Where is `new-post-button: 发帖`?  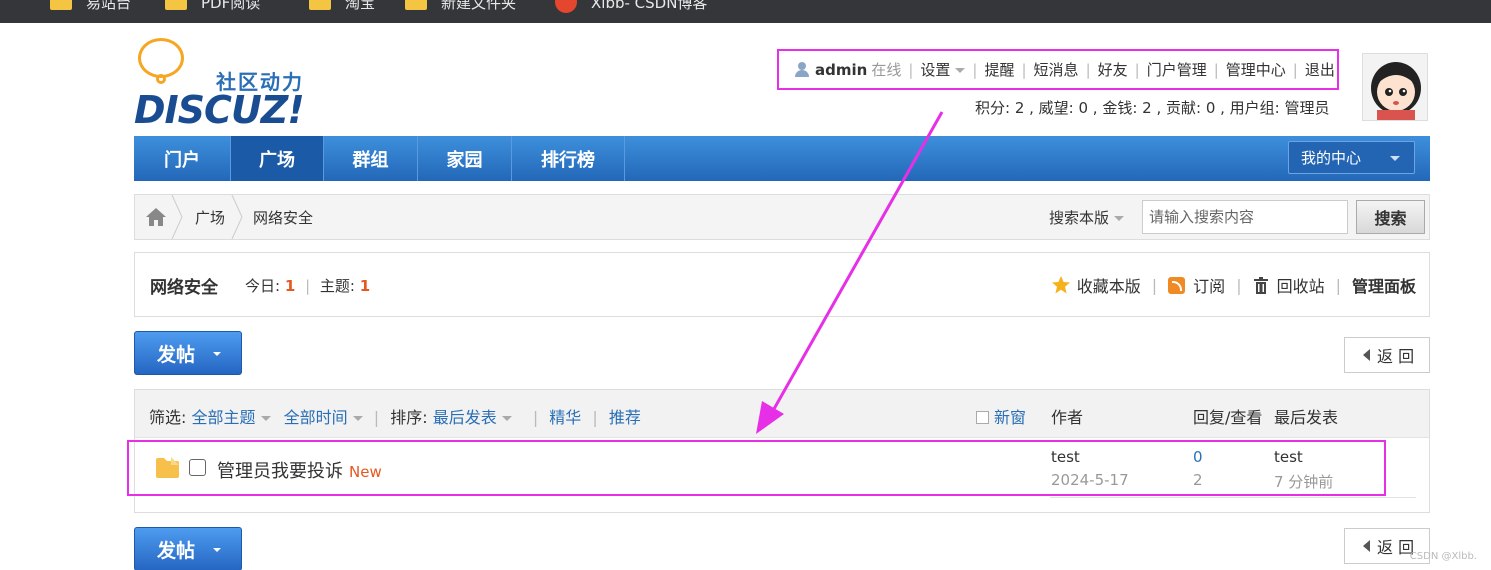
new-post-button: 发帖 is located at coordinates (188, 353).